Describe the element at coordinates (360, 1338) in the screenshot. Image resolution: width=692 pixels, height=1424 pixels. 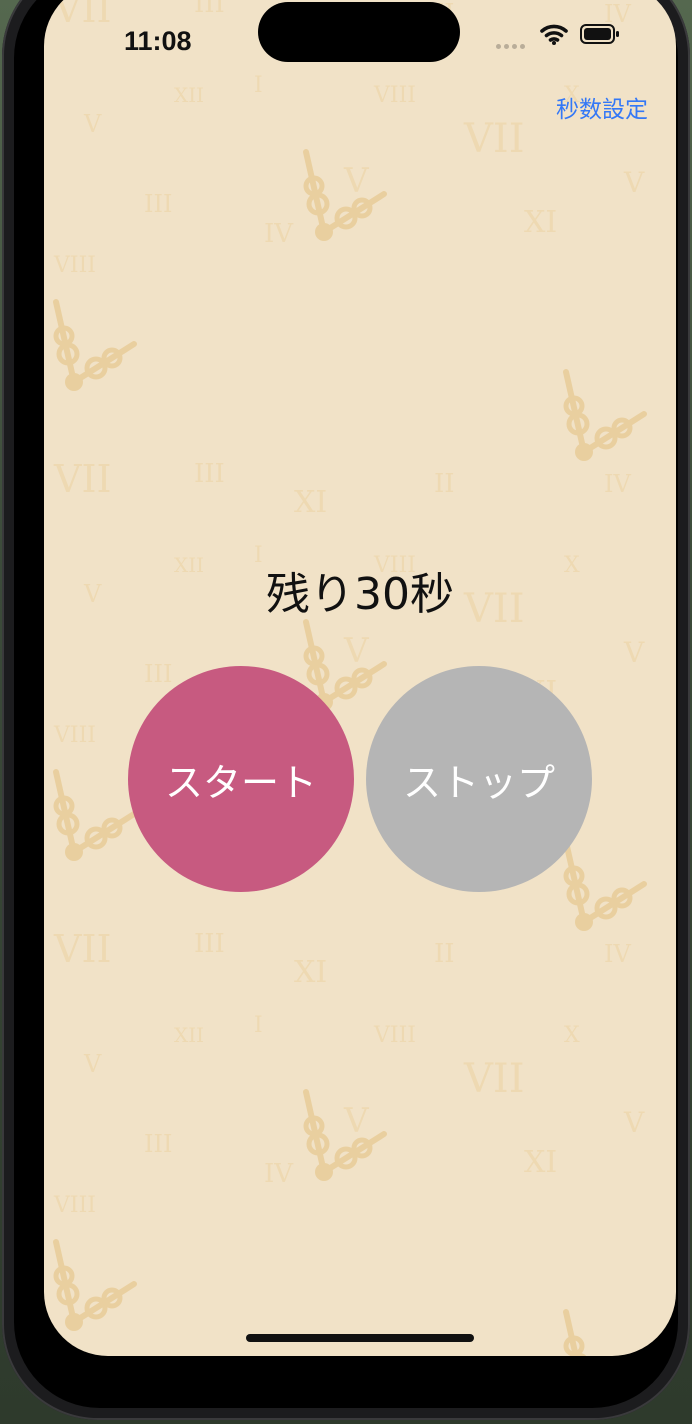
I see `home-indicator` at that location.